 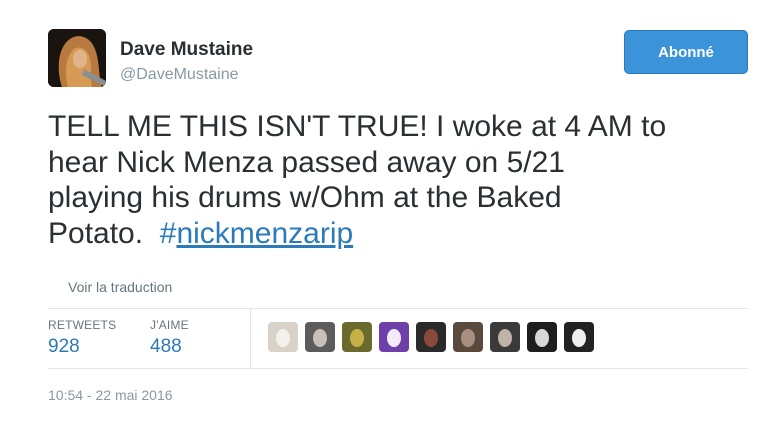 I want to click on hashtag-link: #nickmenzarip, so click(x=256, y=233).